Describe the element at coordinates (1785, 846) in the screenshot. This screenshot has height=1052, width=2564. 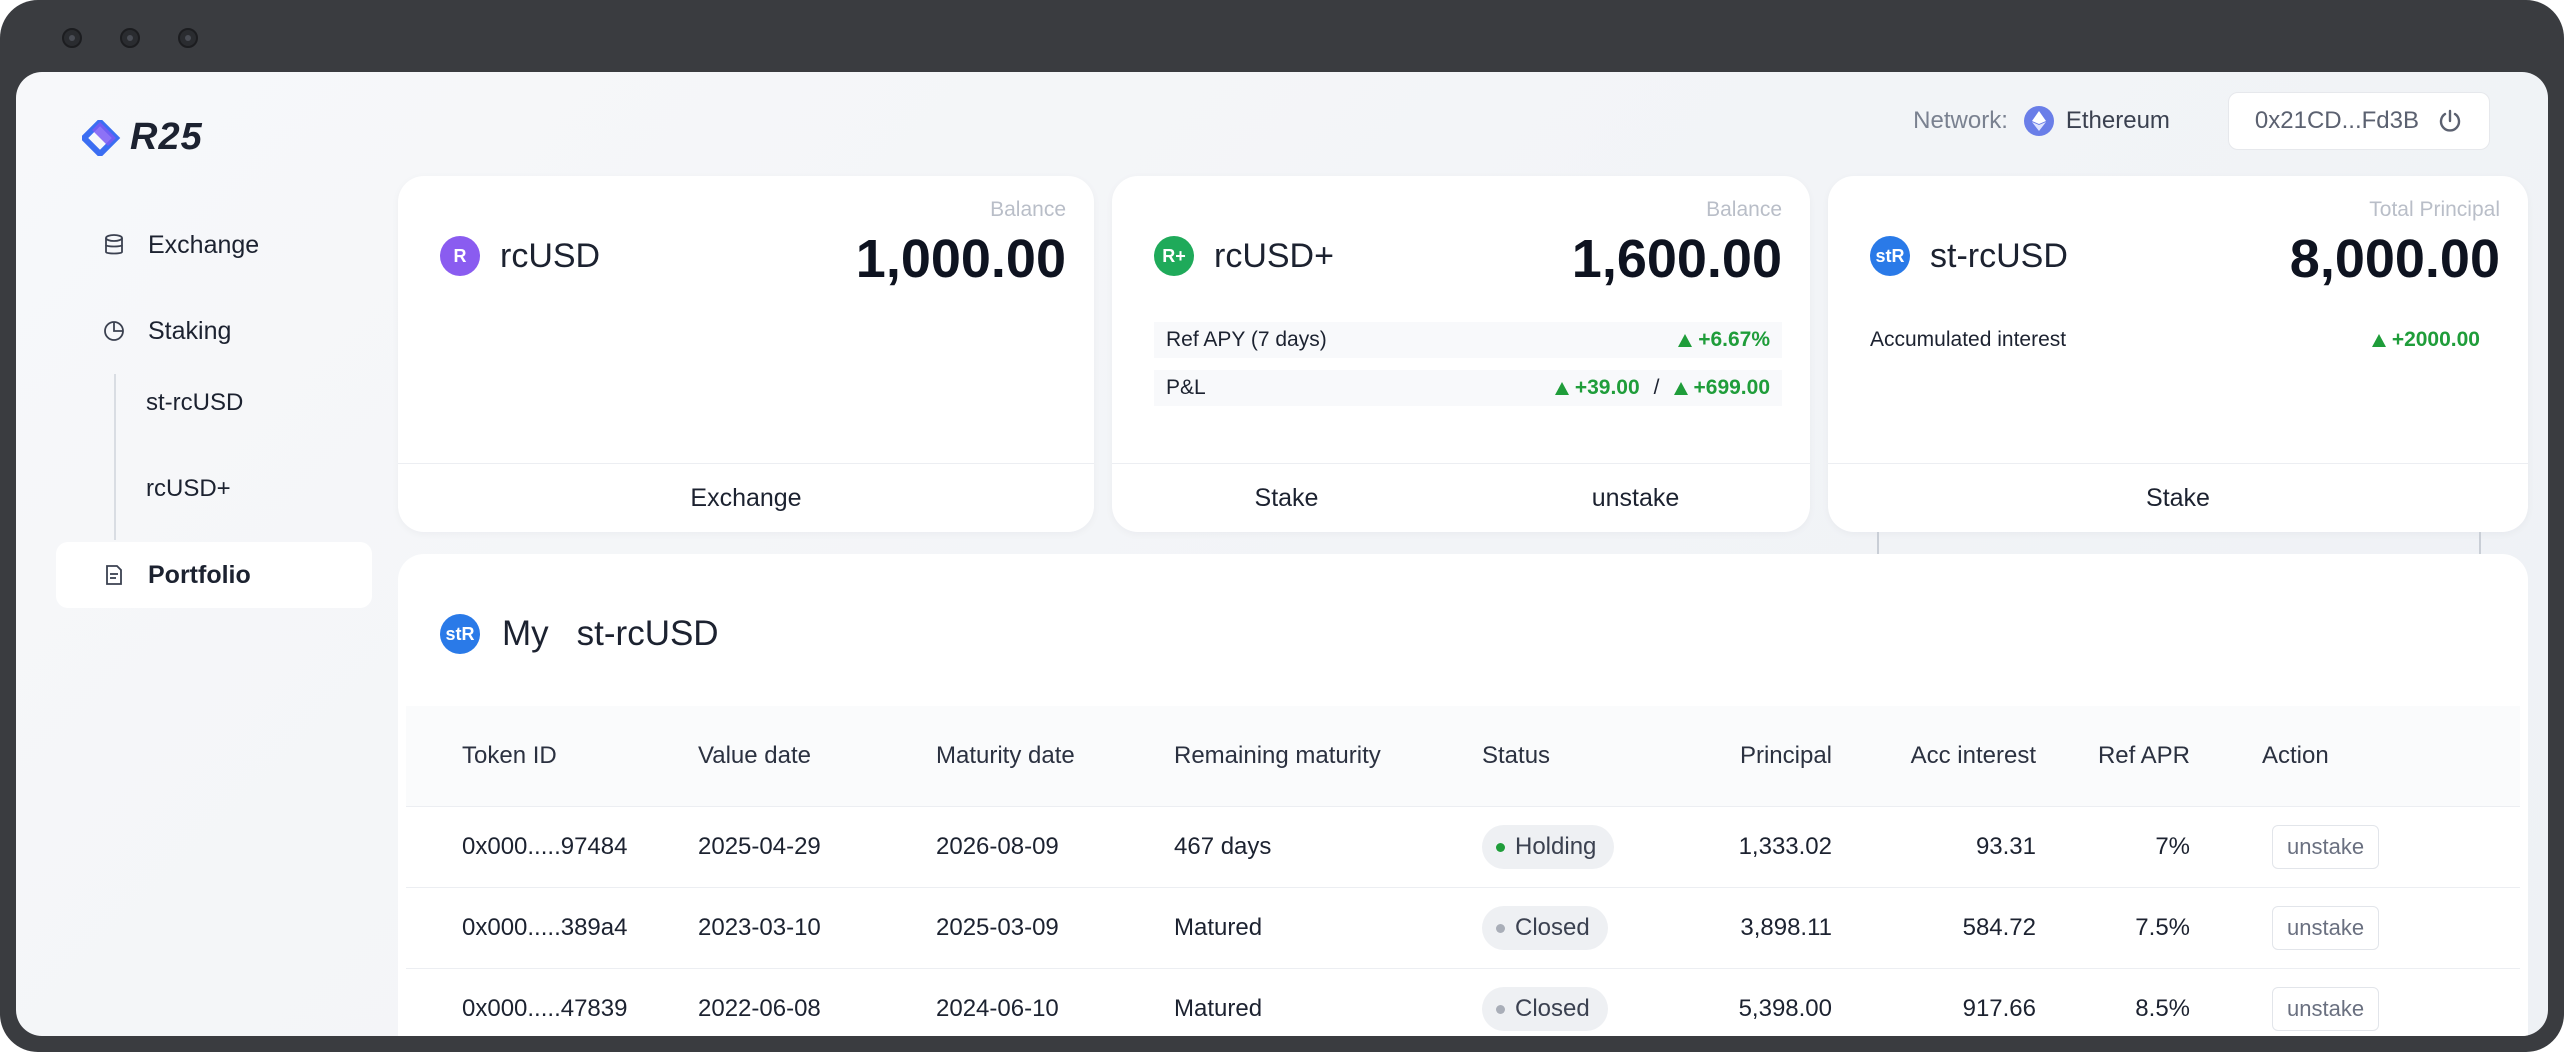
I see `principal-cell: 1,333.02` at that location.